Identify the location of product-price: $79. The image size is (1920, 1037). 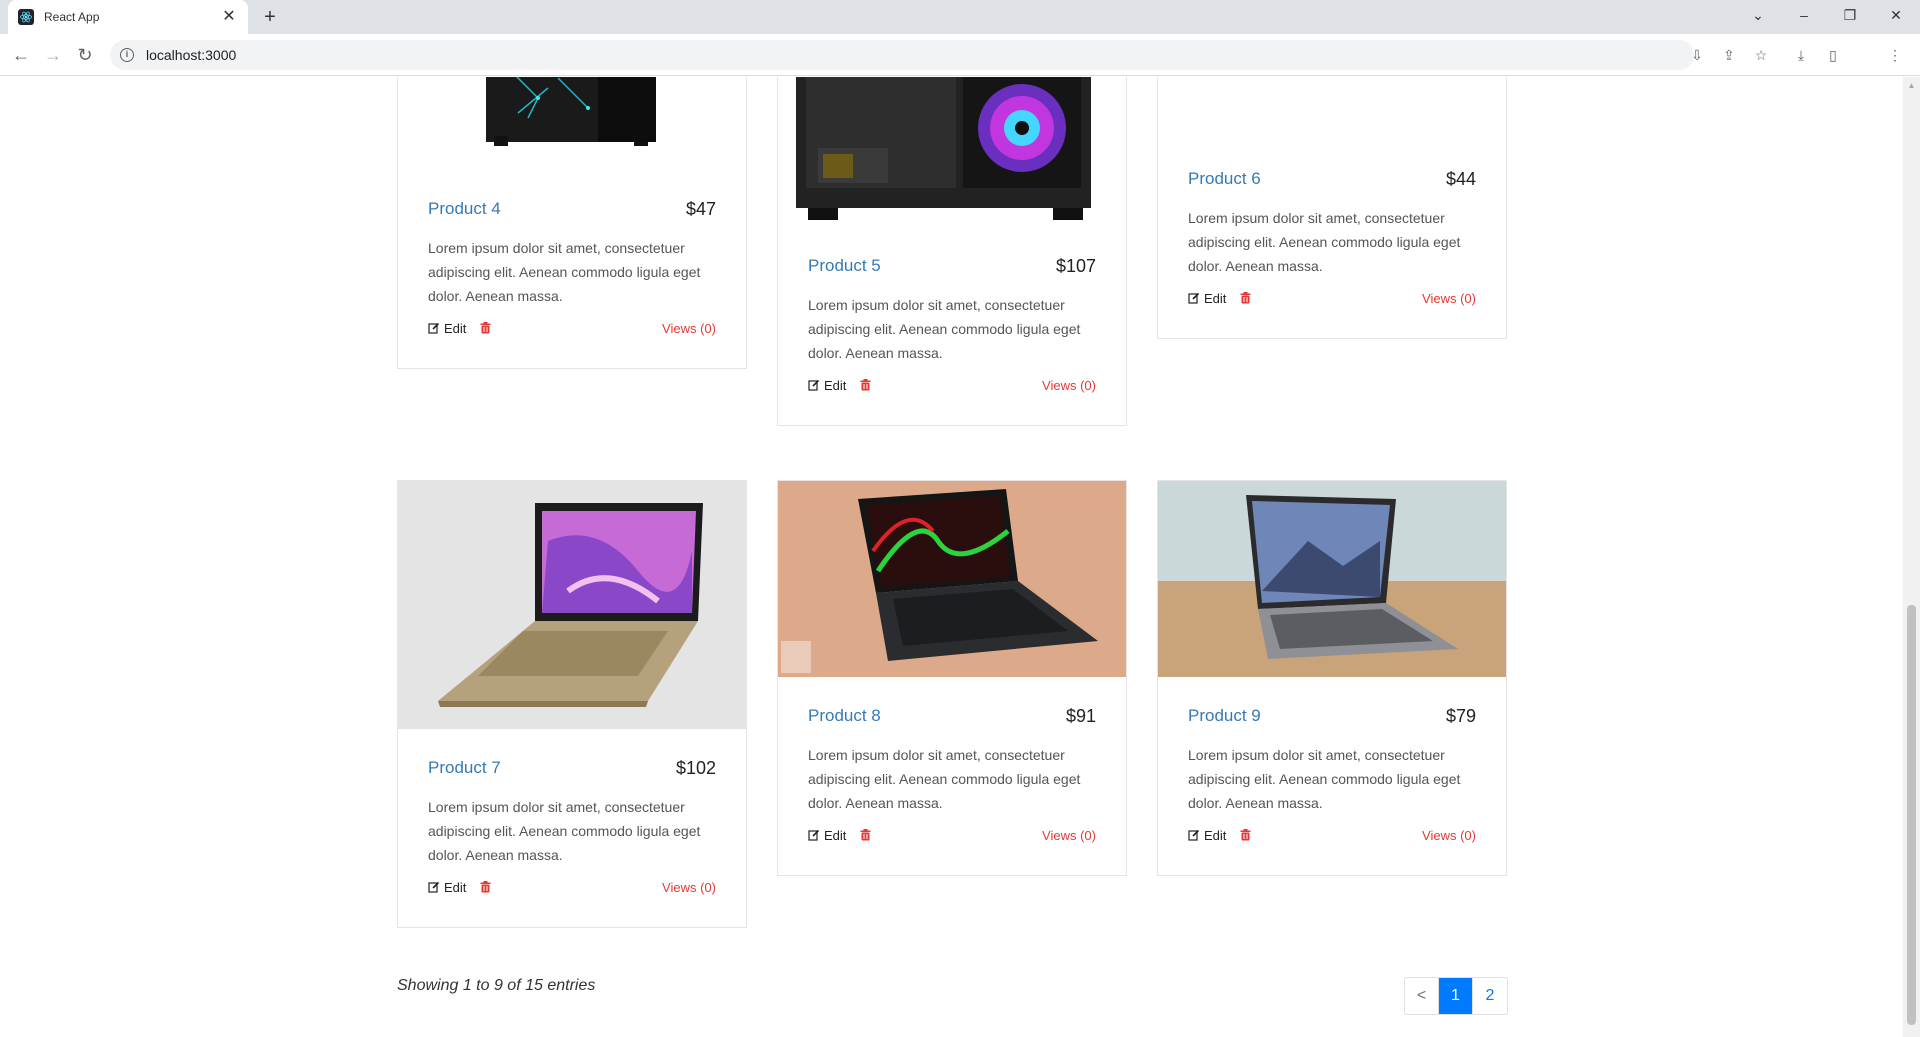
(1460, 715).